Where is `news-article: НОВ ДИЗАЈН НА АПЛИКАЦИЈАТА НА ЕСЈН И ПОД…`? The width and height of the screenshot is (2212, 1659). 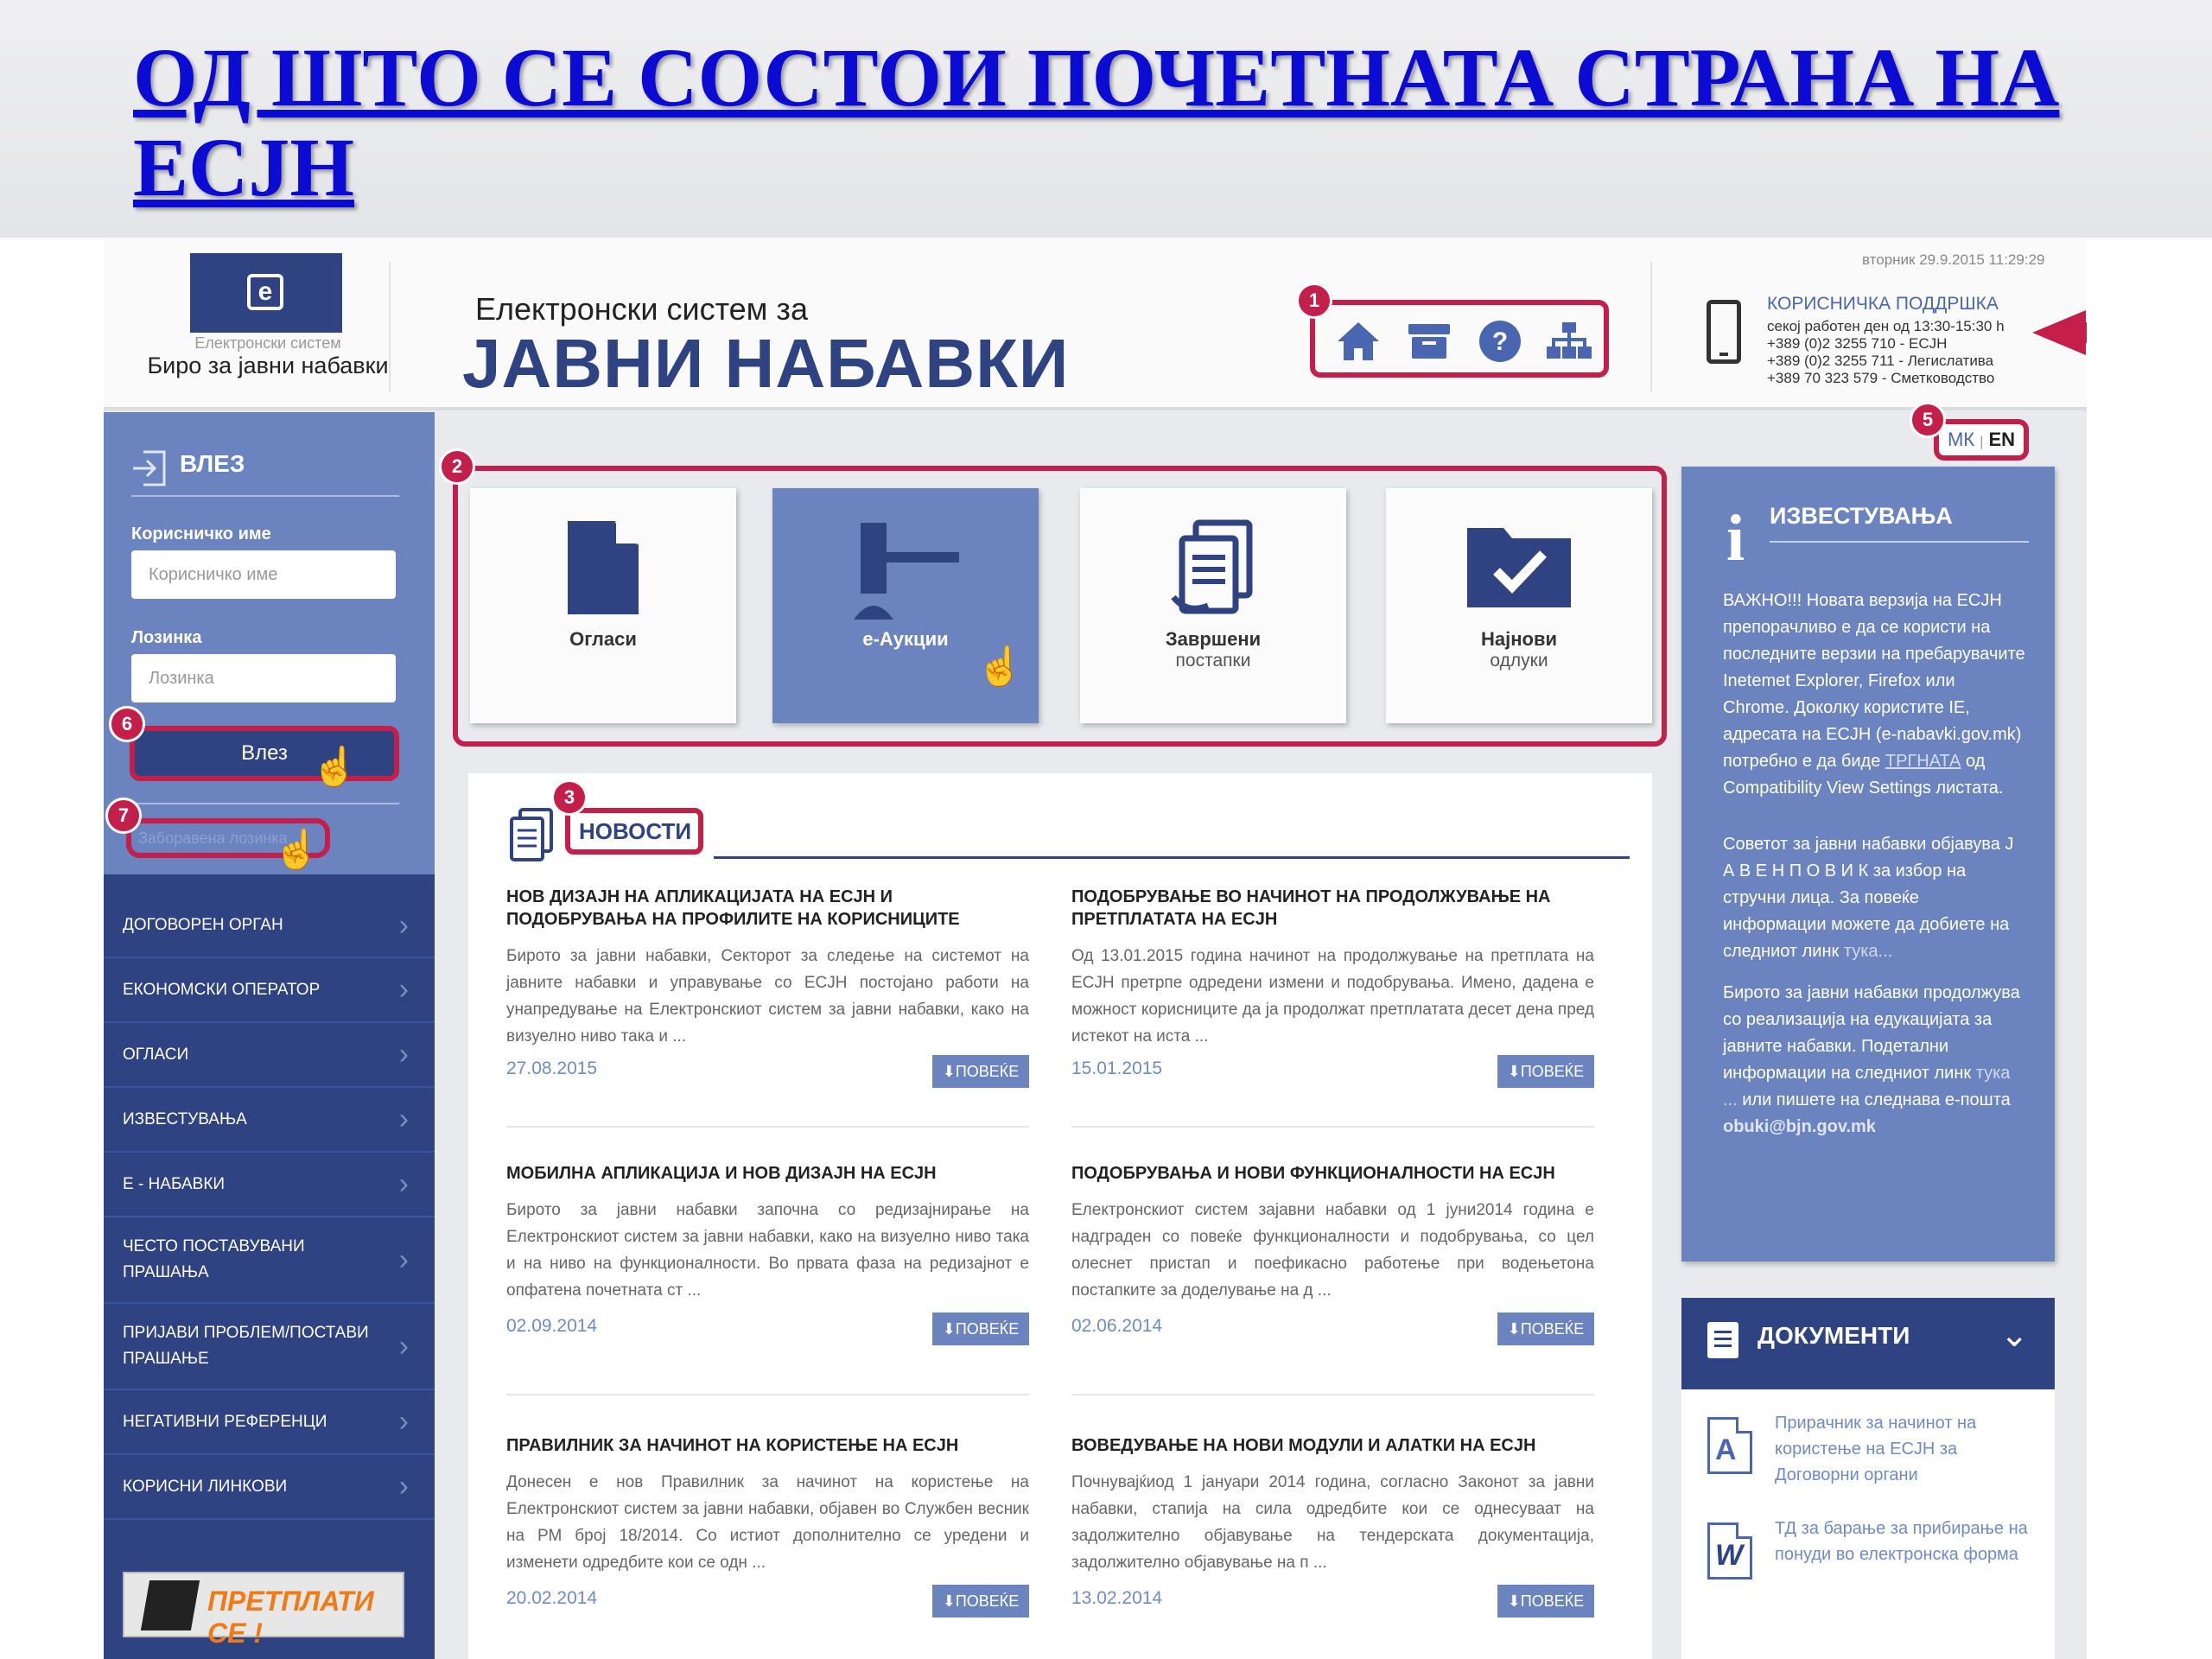
news-article: НОВ ДИЗАЈН НА АПЛИКАЦИЈАТА НА ЕСЈН И ПОД… is located at coordinates (767, 1007).